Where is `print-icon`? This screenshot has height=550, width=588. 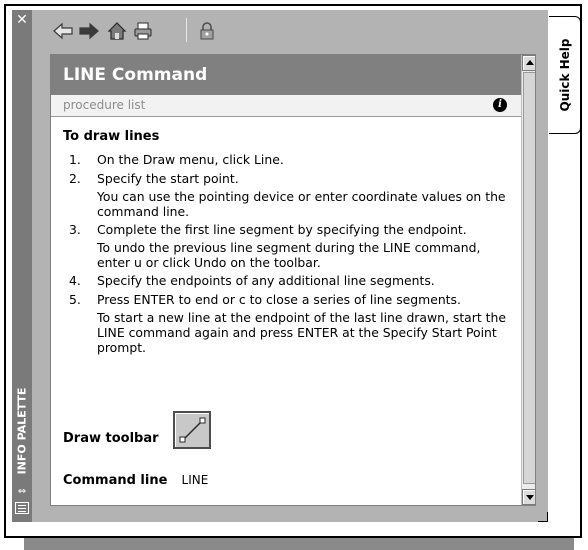
print-icon is located at coordinates (143, 31).